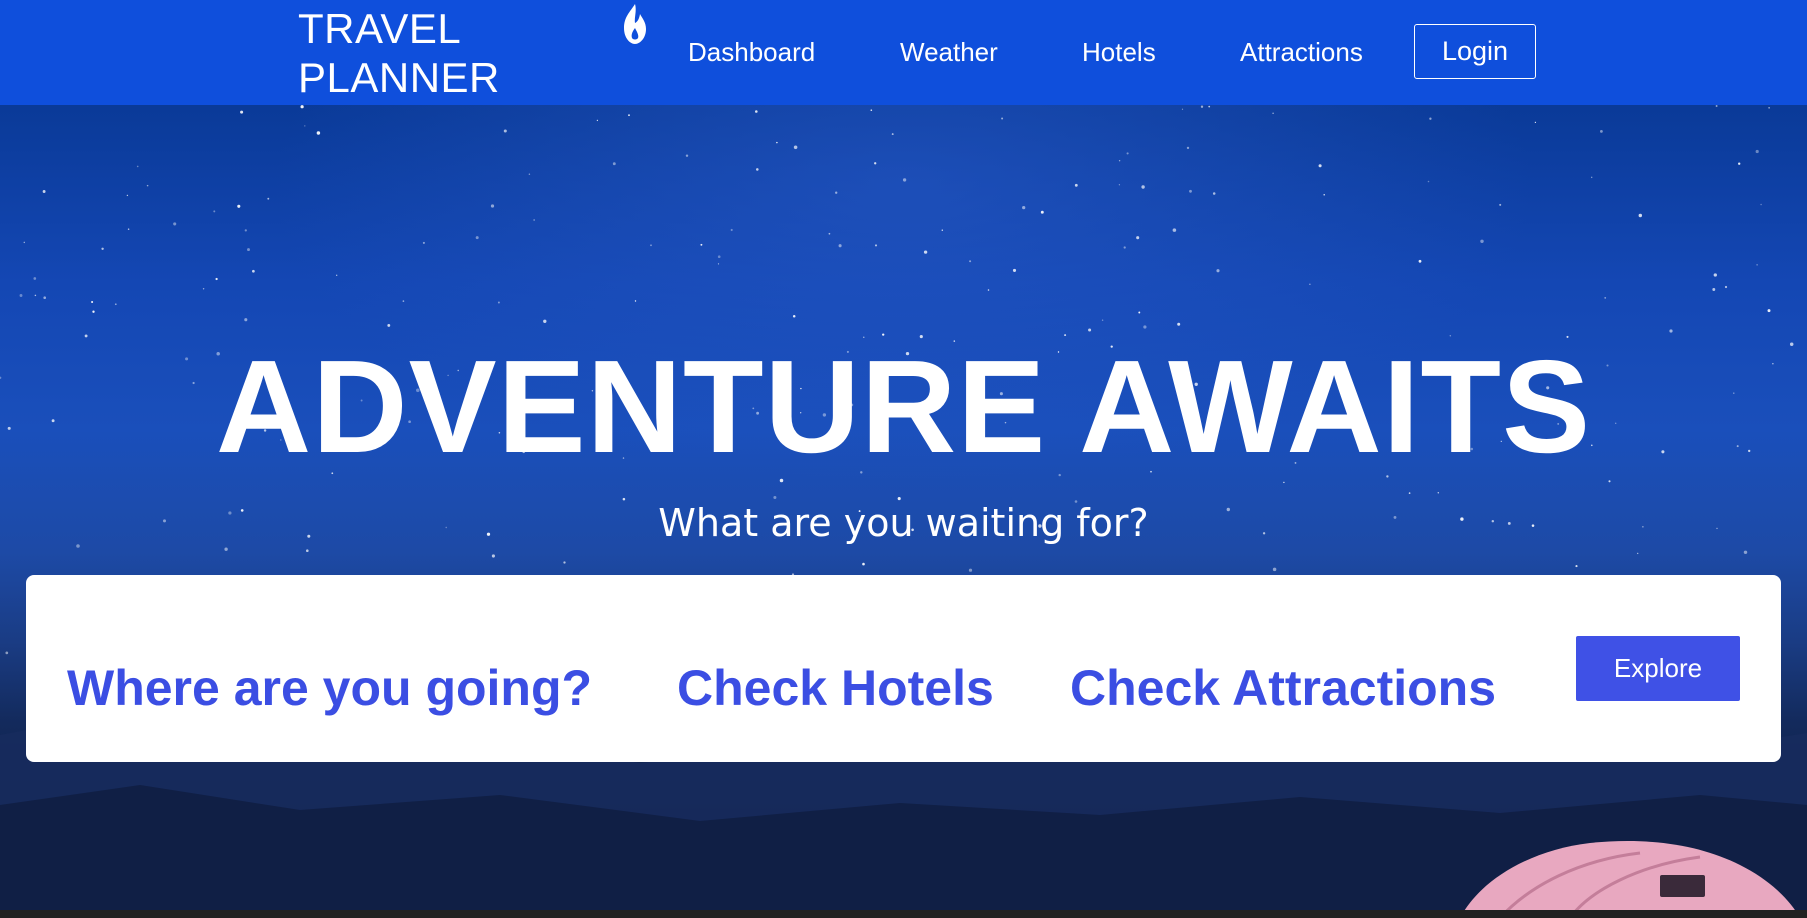 Image resolution: width=1807 pixels, height=918 pixels. What do you see at coordinates (1475, 51) in the screenshot?
I see `login-button: Login` at bounding box center [1475, 51].